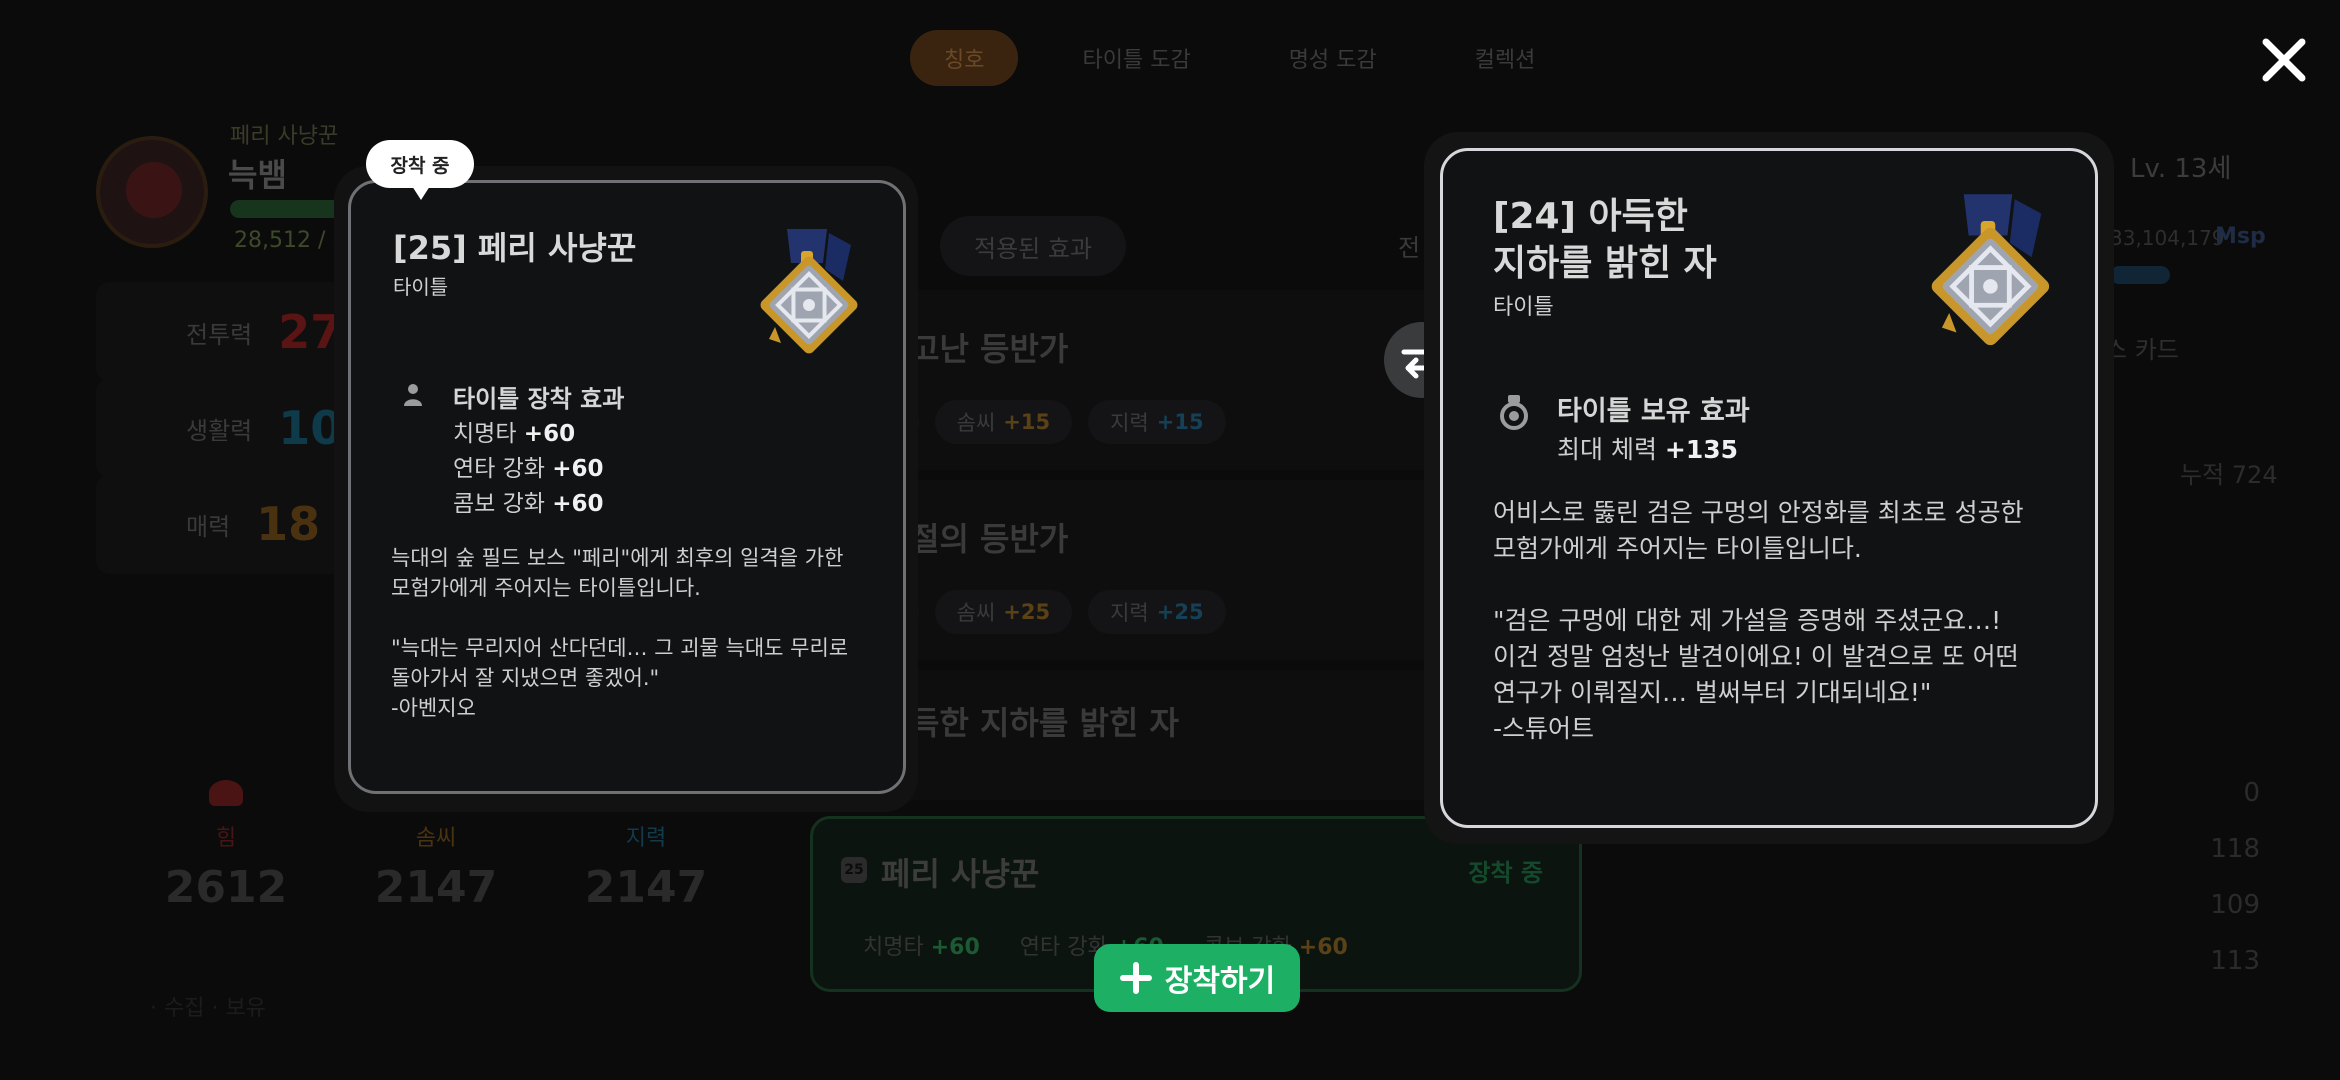 This screenshot has width=2340, height=1080. I want to click on stat-value: 18, so click(288, 524).